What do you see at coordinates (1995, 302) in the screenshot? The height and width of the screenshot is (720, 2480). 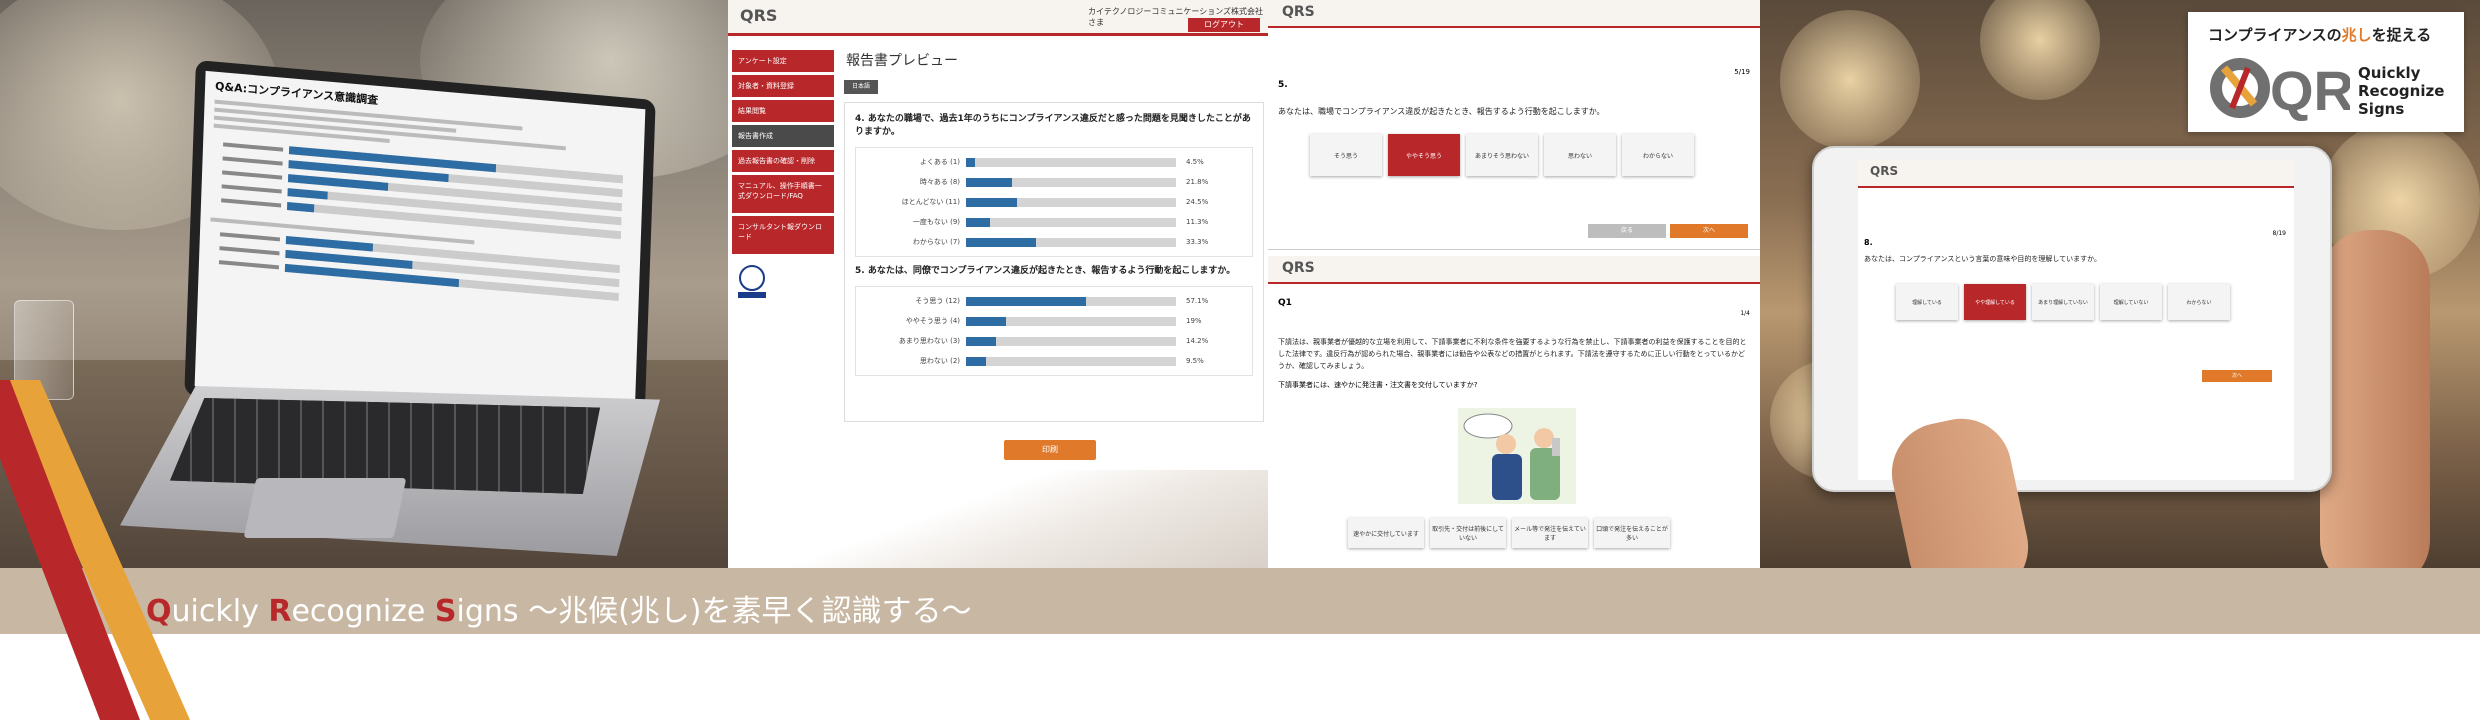 I see `answer-option-button: やや理解している` at bounding box center [1995, 302].